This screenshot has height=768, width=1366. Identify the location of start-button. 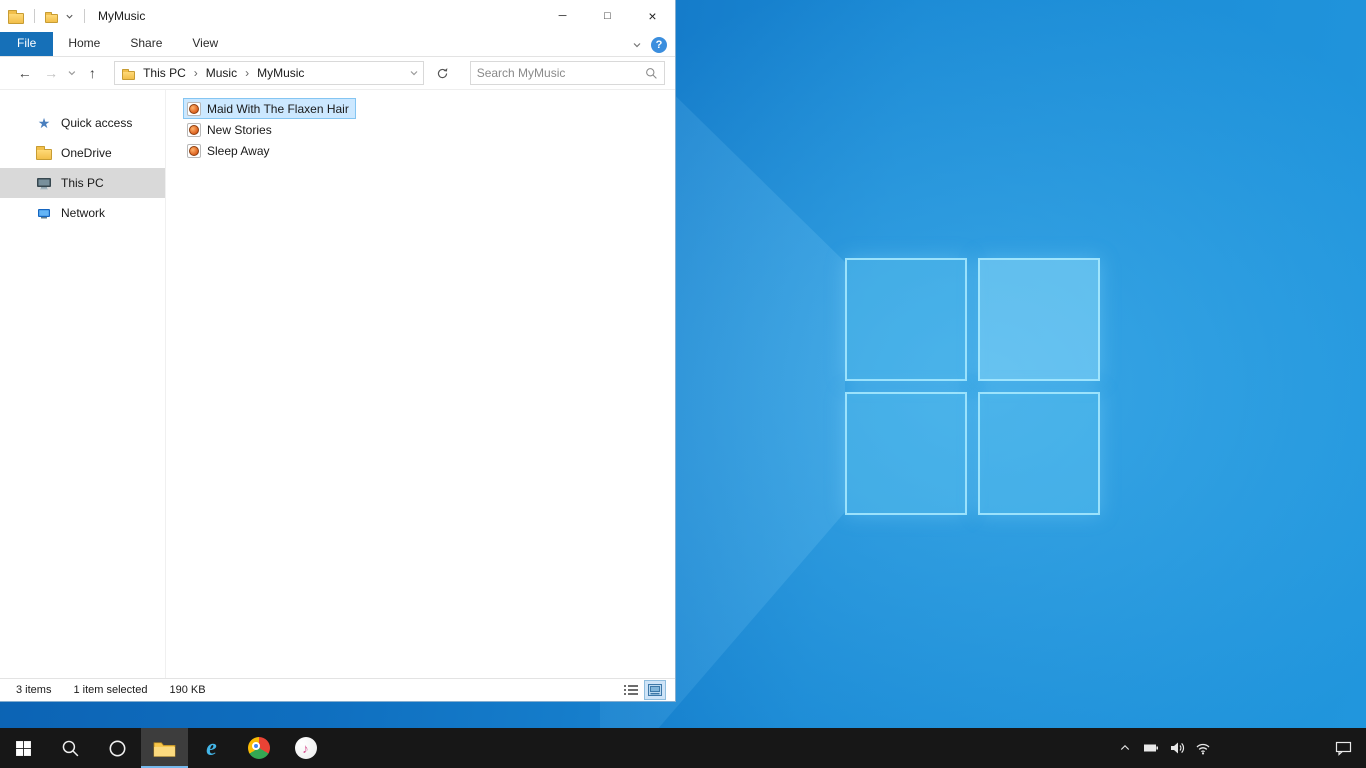
(23, 748).